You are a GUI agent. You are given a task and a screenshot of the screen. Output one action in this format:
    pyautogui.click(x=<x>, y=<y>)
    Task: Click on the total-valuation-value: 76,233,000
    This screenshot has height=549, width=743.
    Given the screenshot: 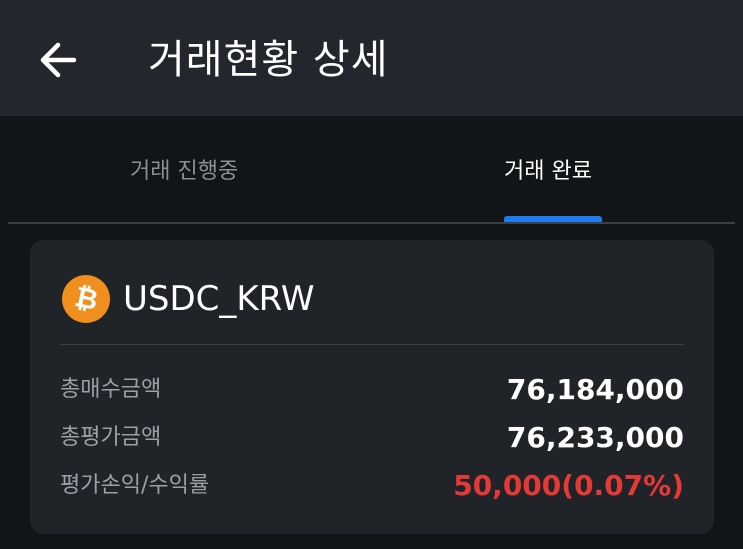 What is the action you would take?
    pyautogui.click(x=595, y=437)
    